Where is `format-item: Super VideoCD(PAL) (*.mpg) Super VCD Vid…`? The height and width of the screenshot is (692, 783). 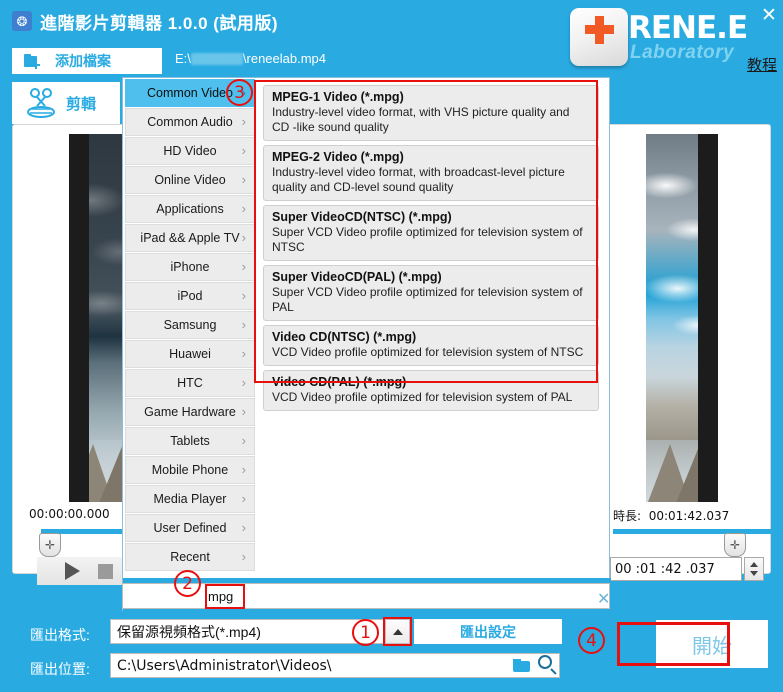
format-item: Super VideoCD(PAL) (*.mpg) Super VCD Vid… is located at coordinates (431, 293).